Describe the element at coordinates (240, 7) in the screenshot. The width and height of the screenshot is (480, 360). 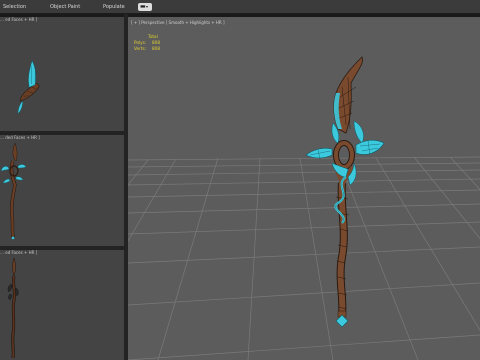
I see `ribbon-bar: Selection Object Paint Populate ▬ ▾` at that location.